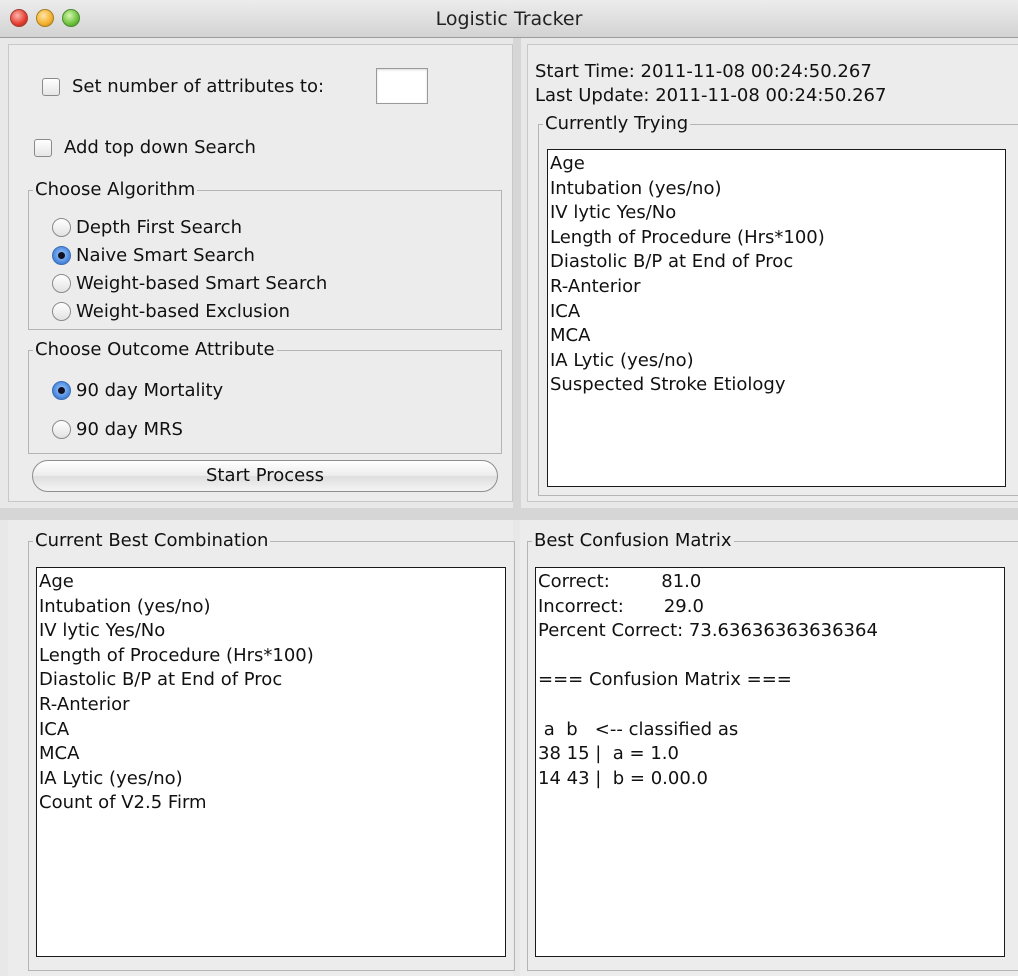 Image resolution: width=1018 pixels, height=976 pixels. I want to click on radio-90-day-mortality-label: 90 day Mortality, so click(150, 390).